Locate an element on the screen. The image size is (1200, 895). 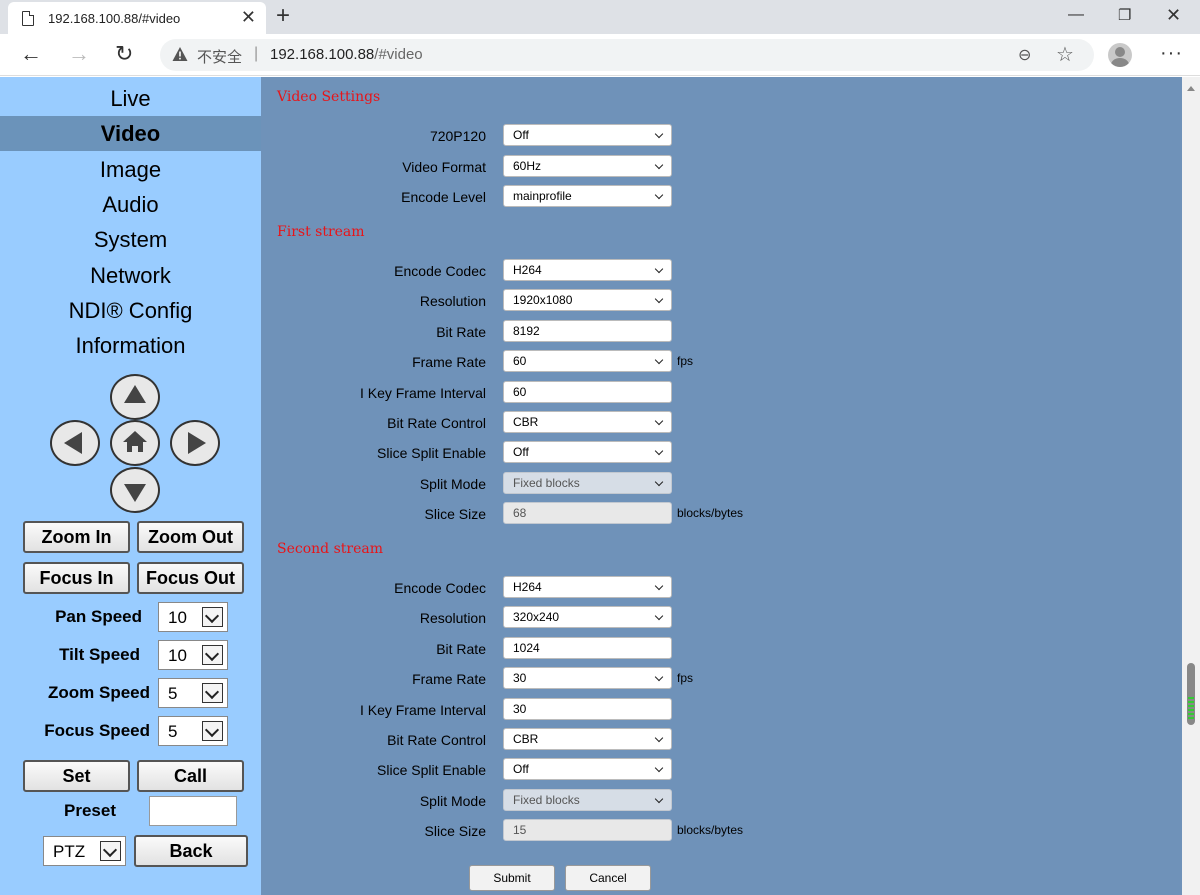
second-stream-title: Second stream is located at coordinates (330, 549).